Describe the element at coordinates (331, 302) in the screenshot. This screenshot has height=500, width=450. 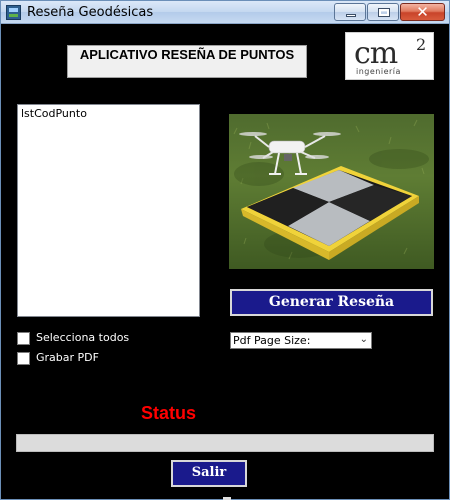
I see `generate-report-button: Generar Reseña` at that location.